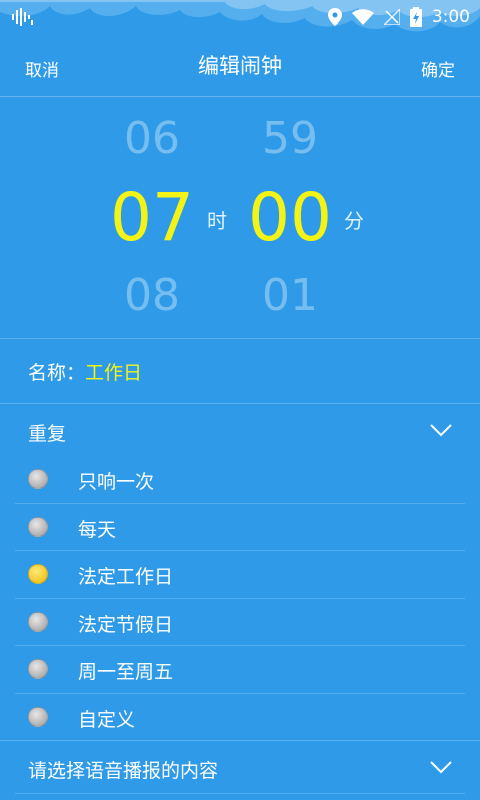  What do you see at coordinates (240, 669) in the screenshot?
I see `repeat-option: 周一至周五` at bounding box center [240, 669].